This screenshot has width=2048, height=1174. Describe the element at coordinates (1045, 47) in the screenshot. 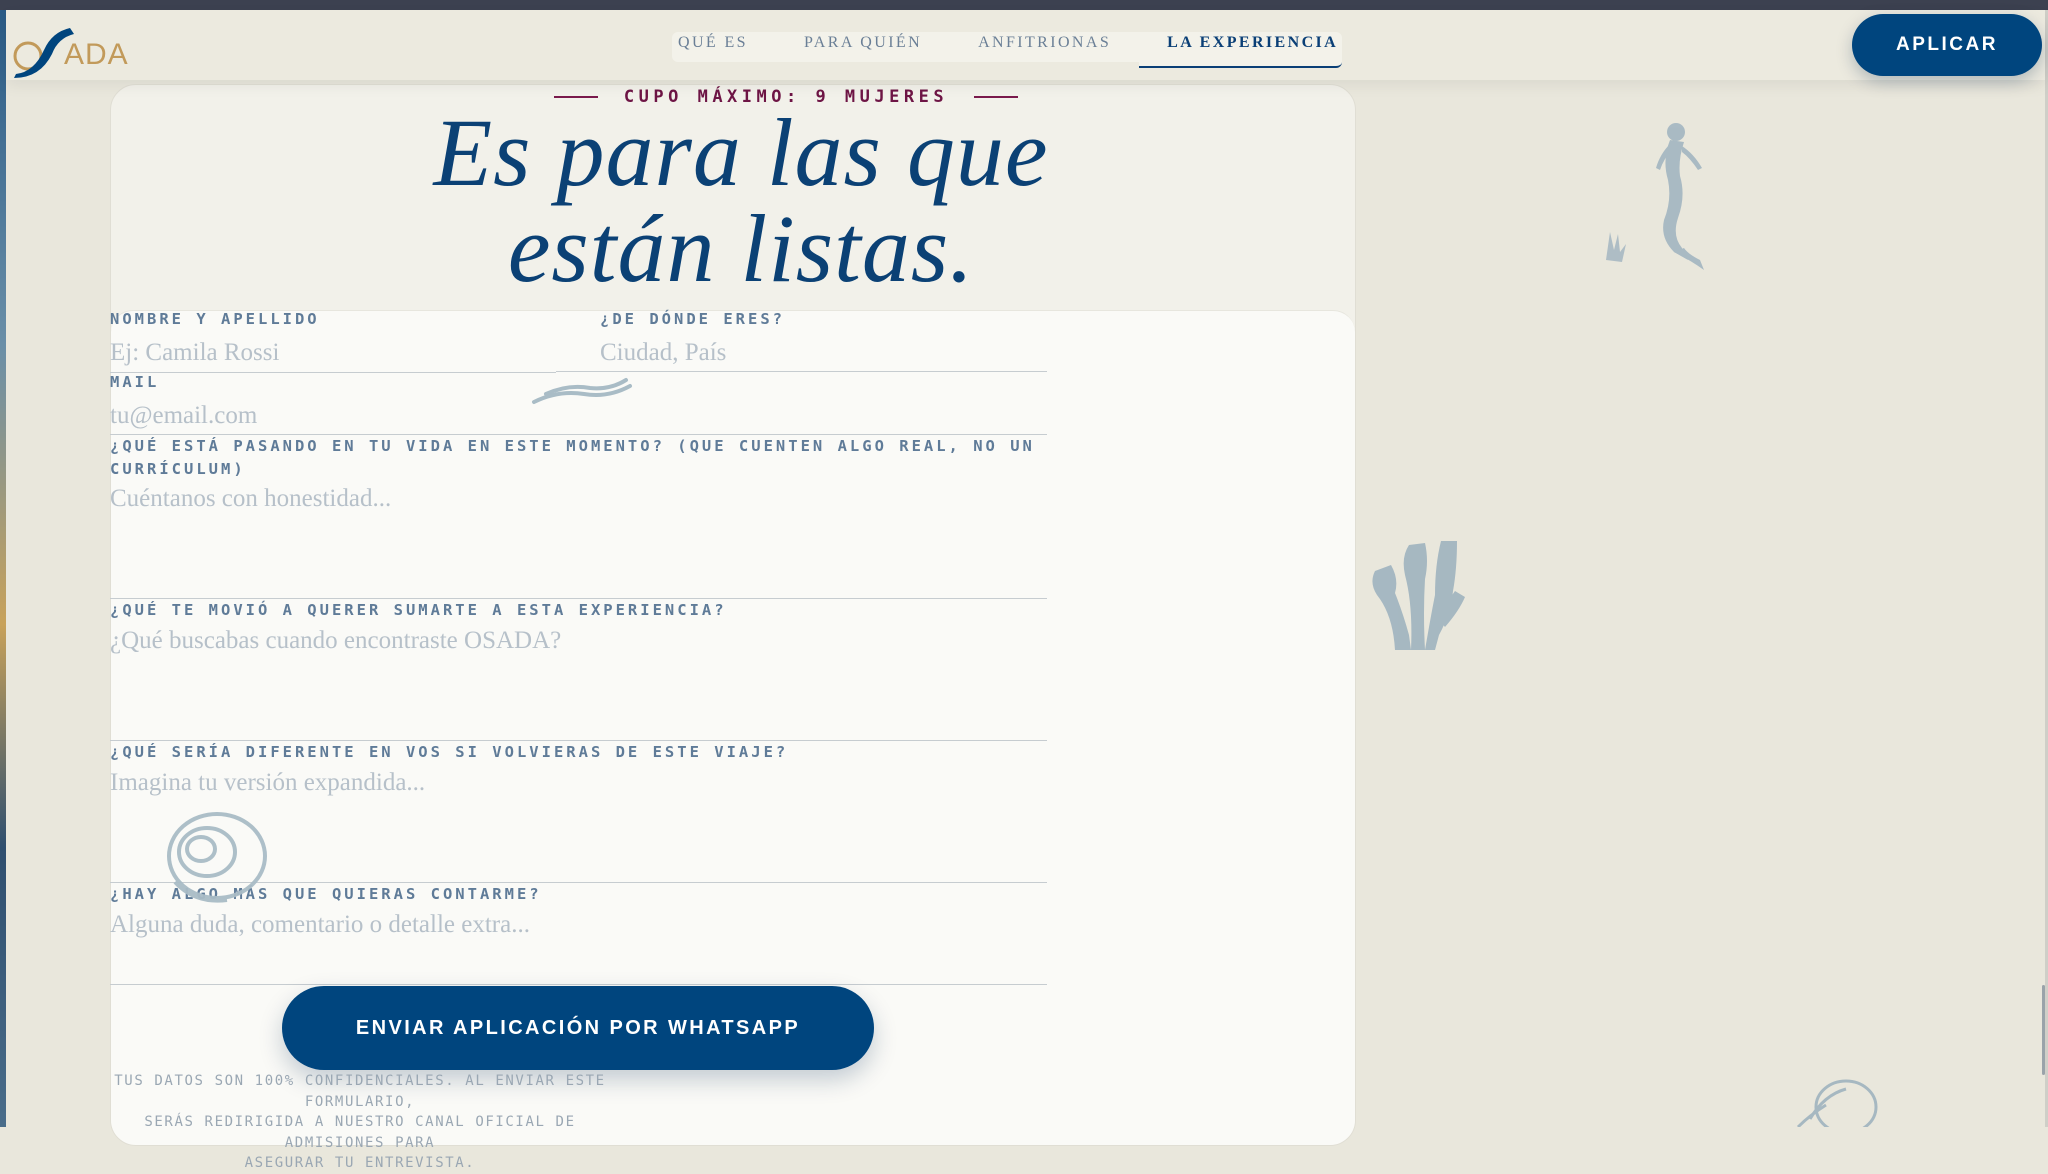

I see `nav-item-anfitrionas: ANFITRIONAS` at that location.